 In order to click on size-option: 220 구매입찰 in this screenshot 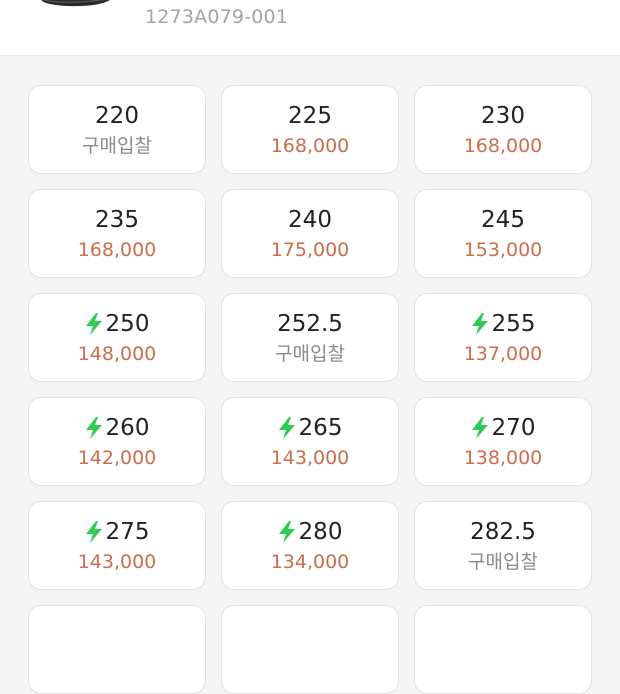, I will do `click(117, 129)`.